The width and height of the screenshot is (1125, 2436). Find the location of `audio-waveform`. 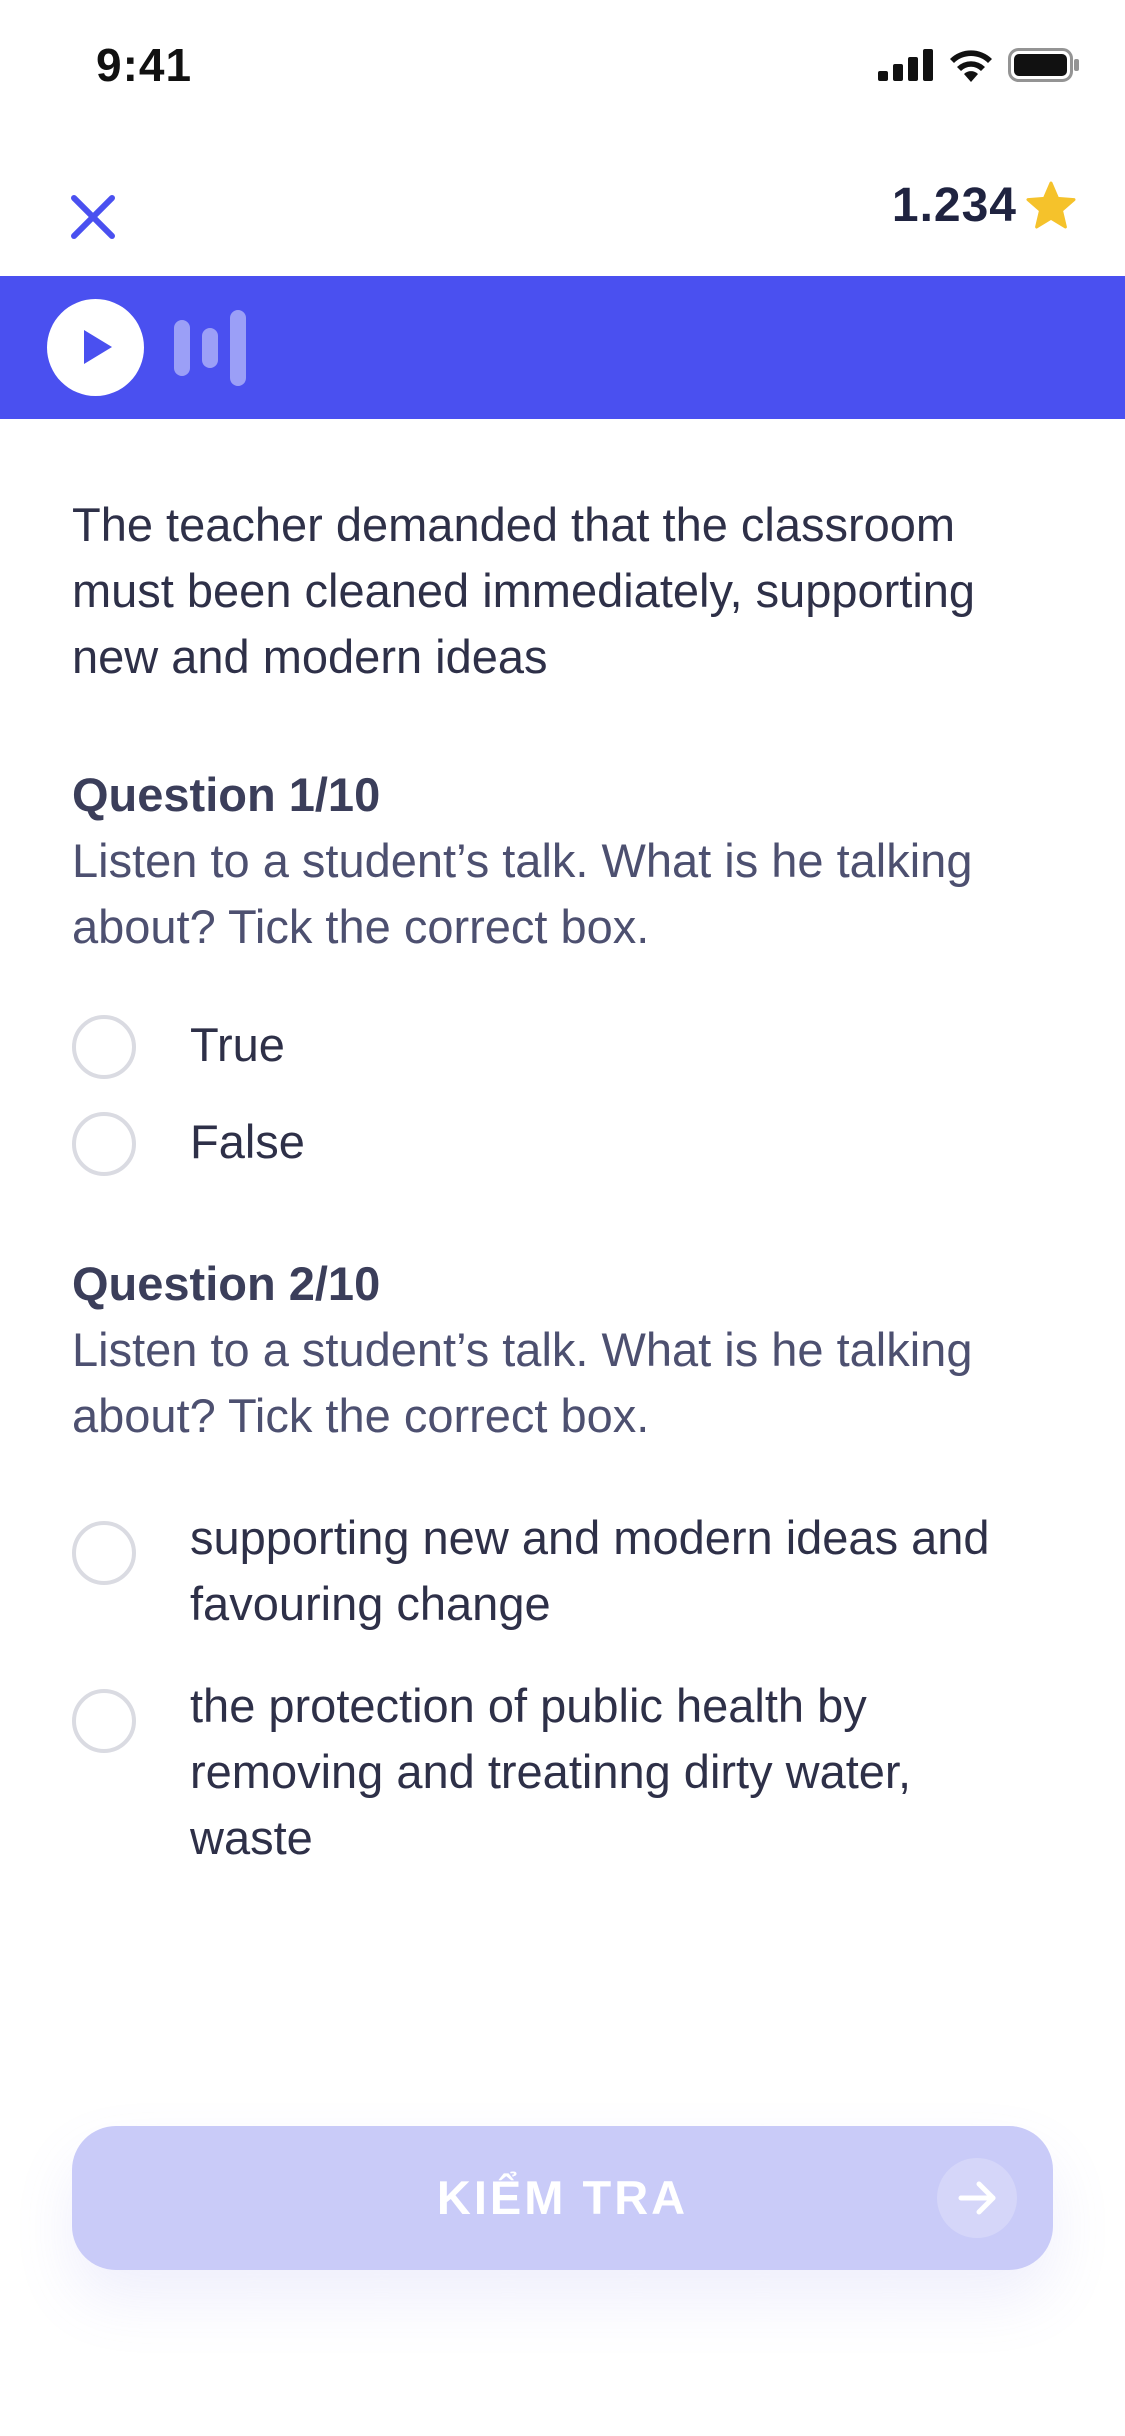

audio-waveform is located at coordinates (210, 348).